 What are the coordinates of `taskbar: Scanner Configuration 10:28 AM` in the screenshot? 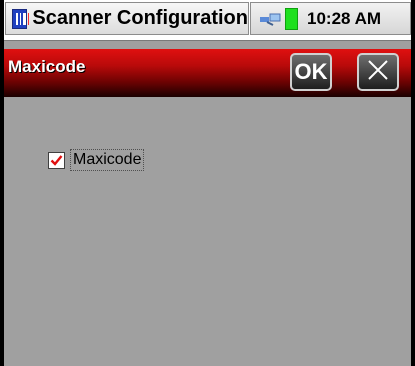 It's located at (207, 20).